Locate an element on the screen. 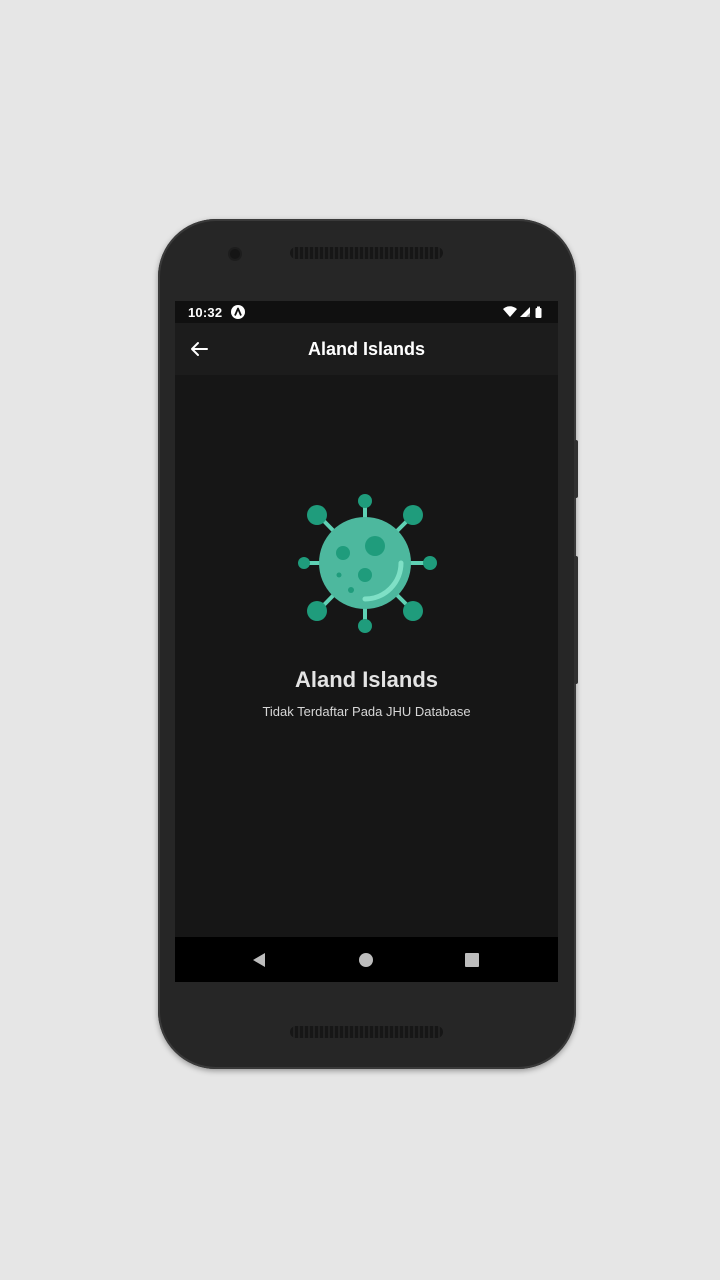 This screenshot has height=1280, width=720. power-button is located at coordinates (576, 620).